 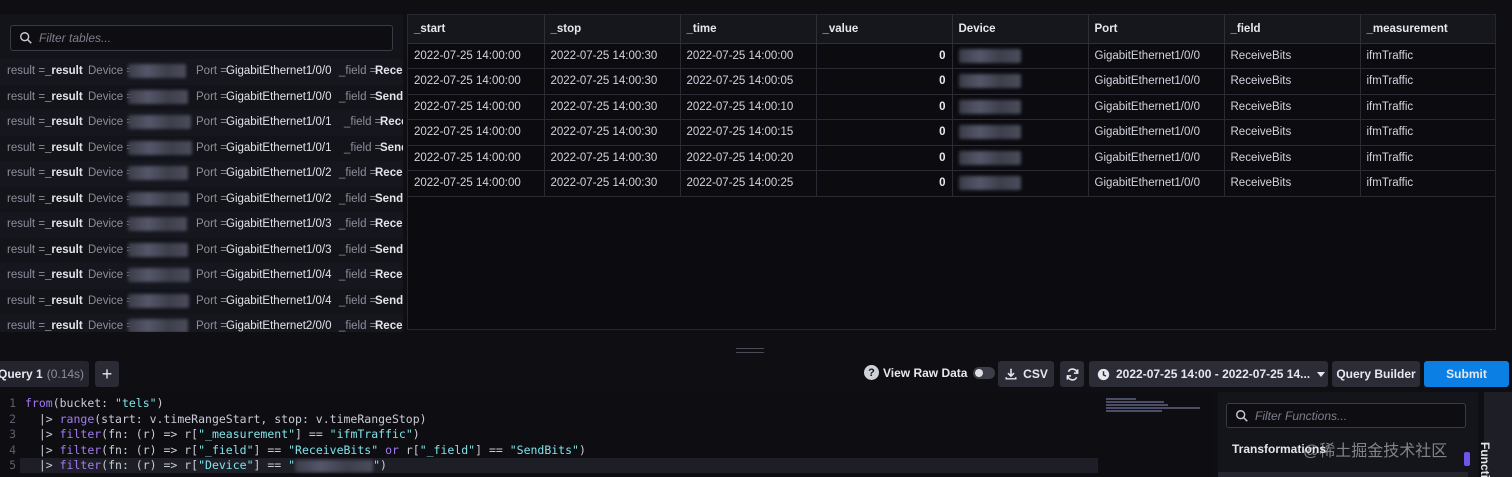 I want to click on query-builder-button: Query Builder, so click(x=1376, y=374).